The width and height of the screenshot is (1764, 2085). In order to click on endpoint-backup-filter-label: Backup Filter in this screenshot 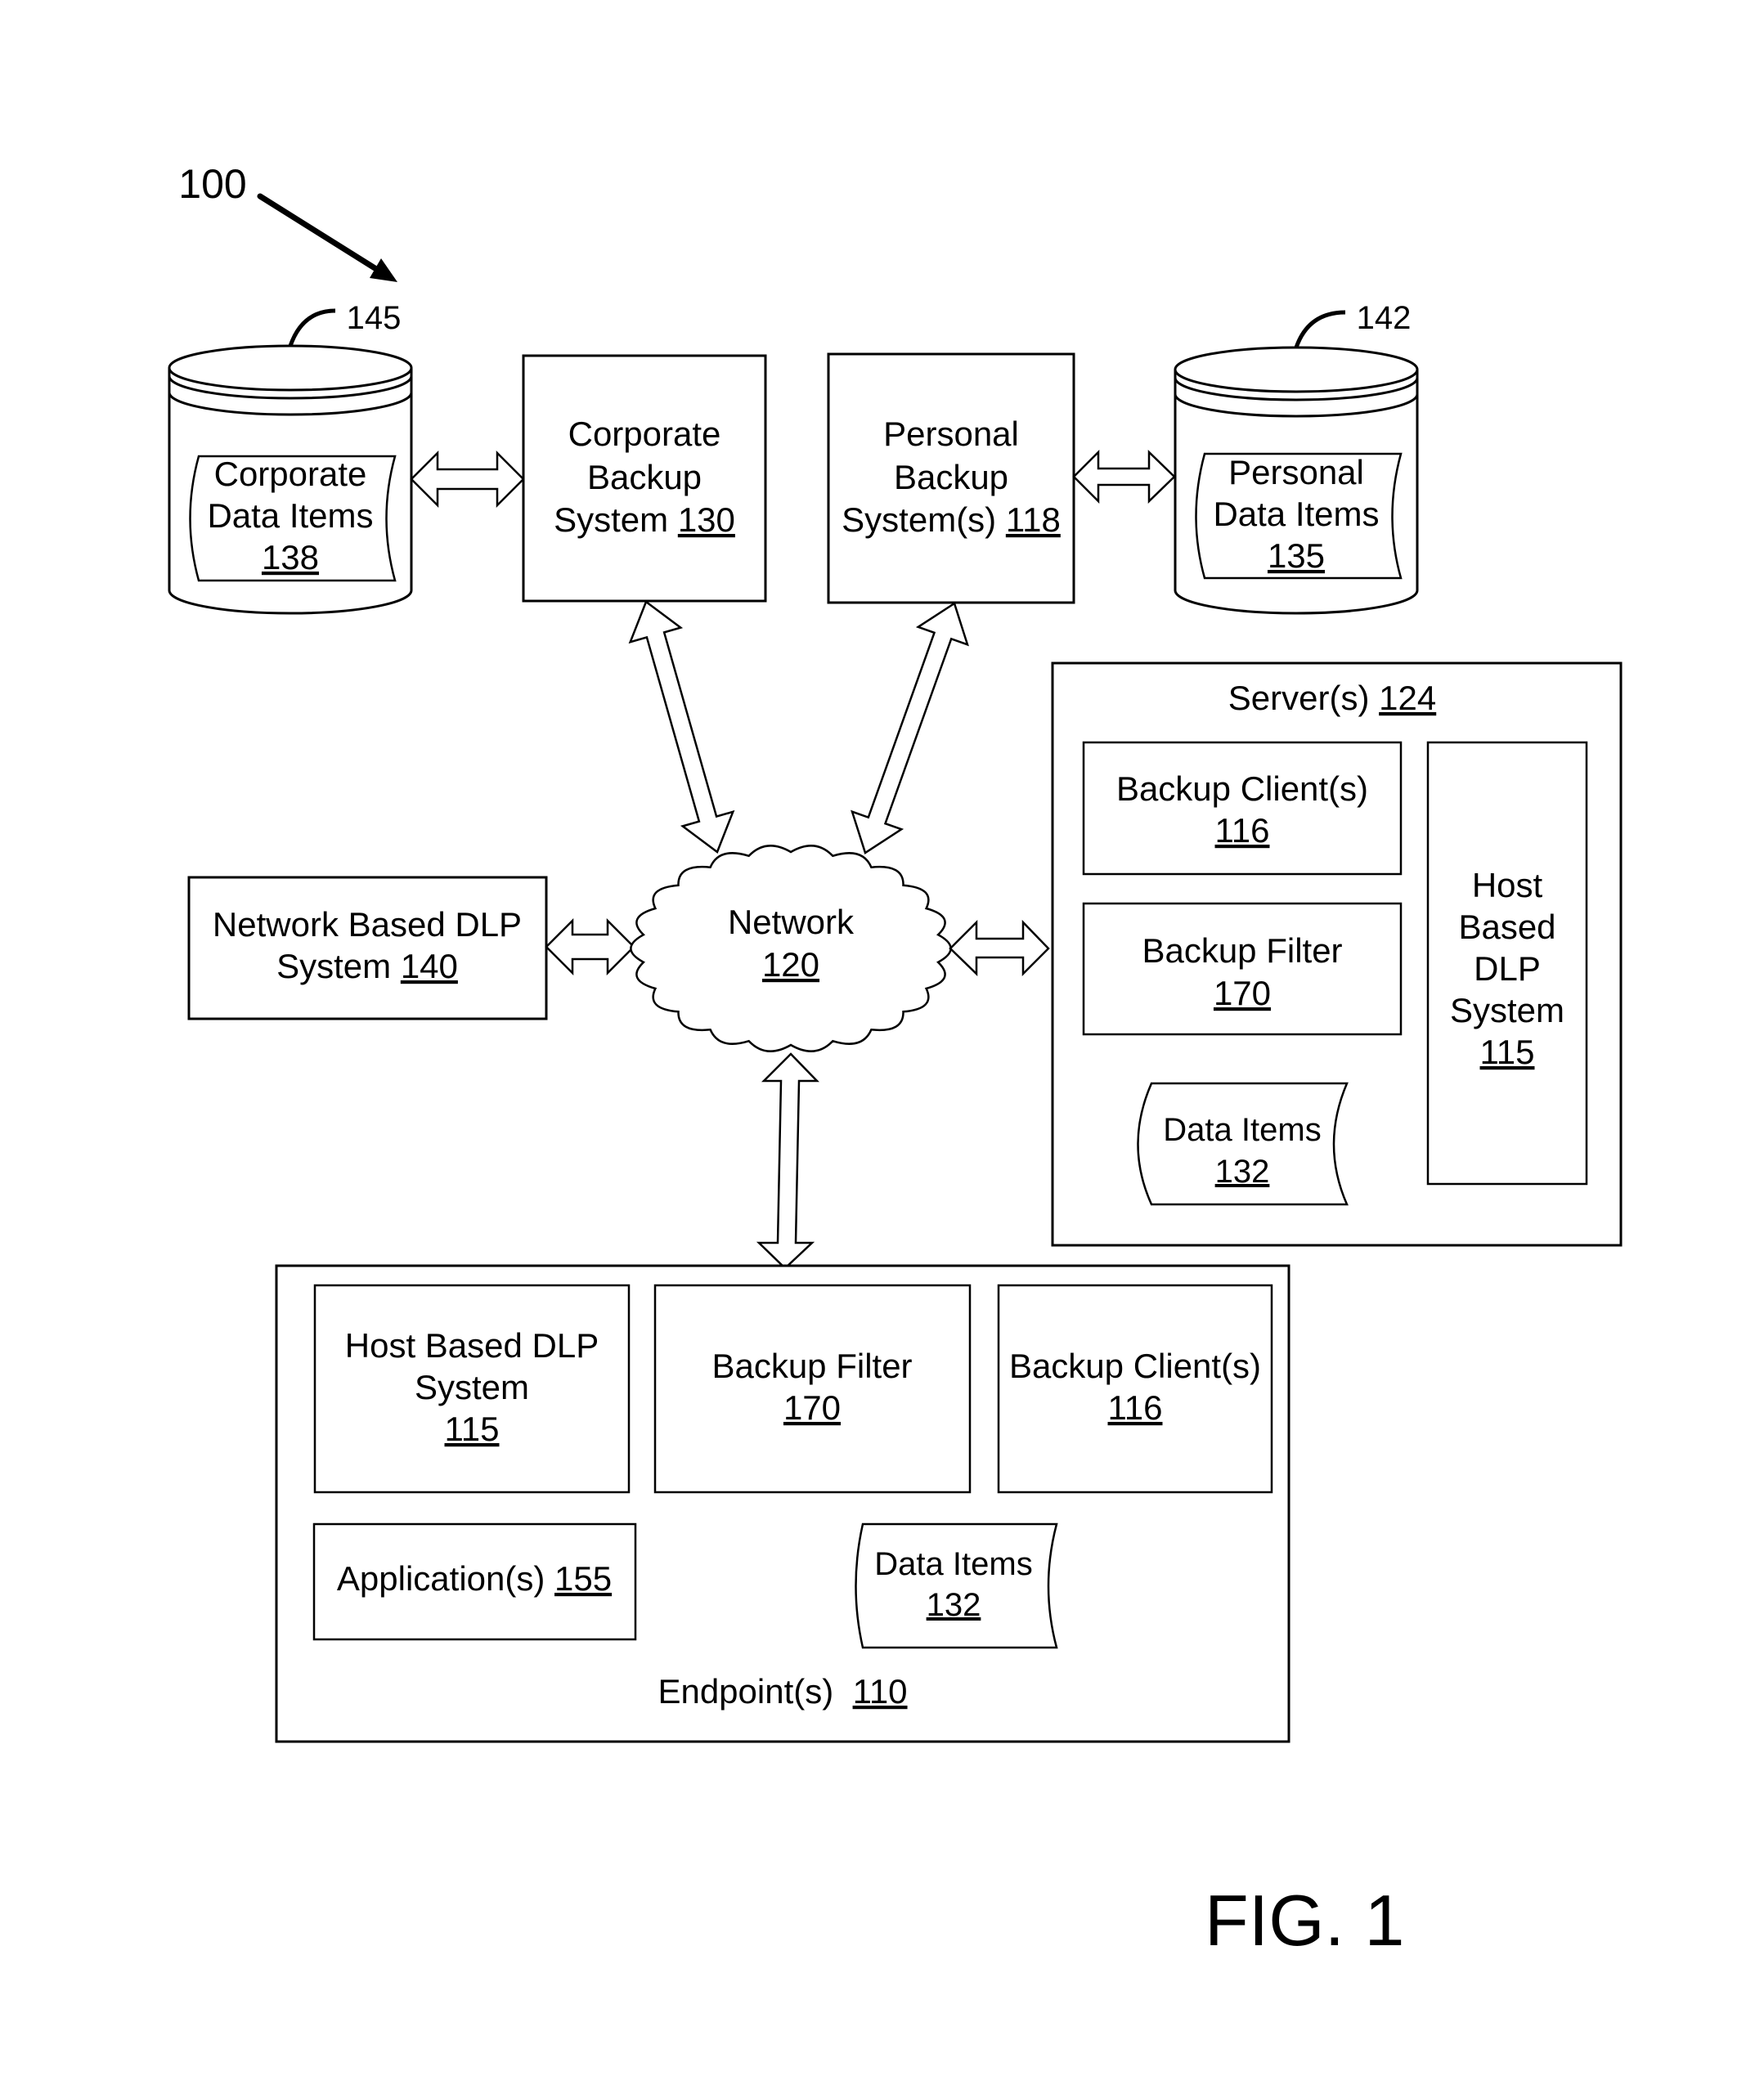, I will do `click(811, 1366)`.